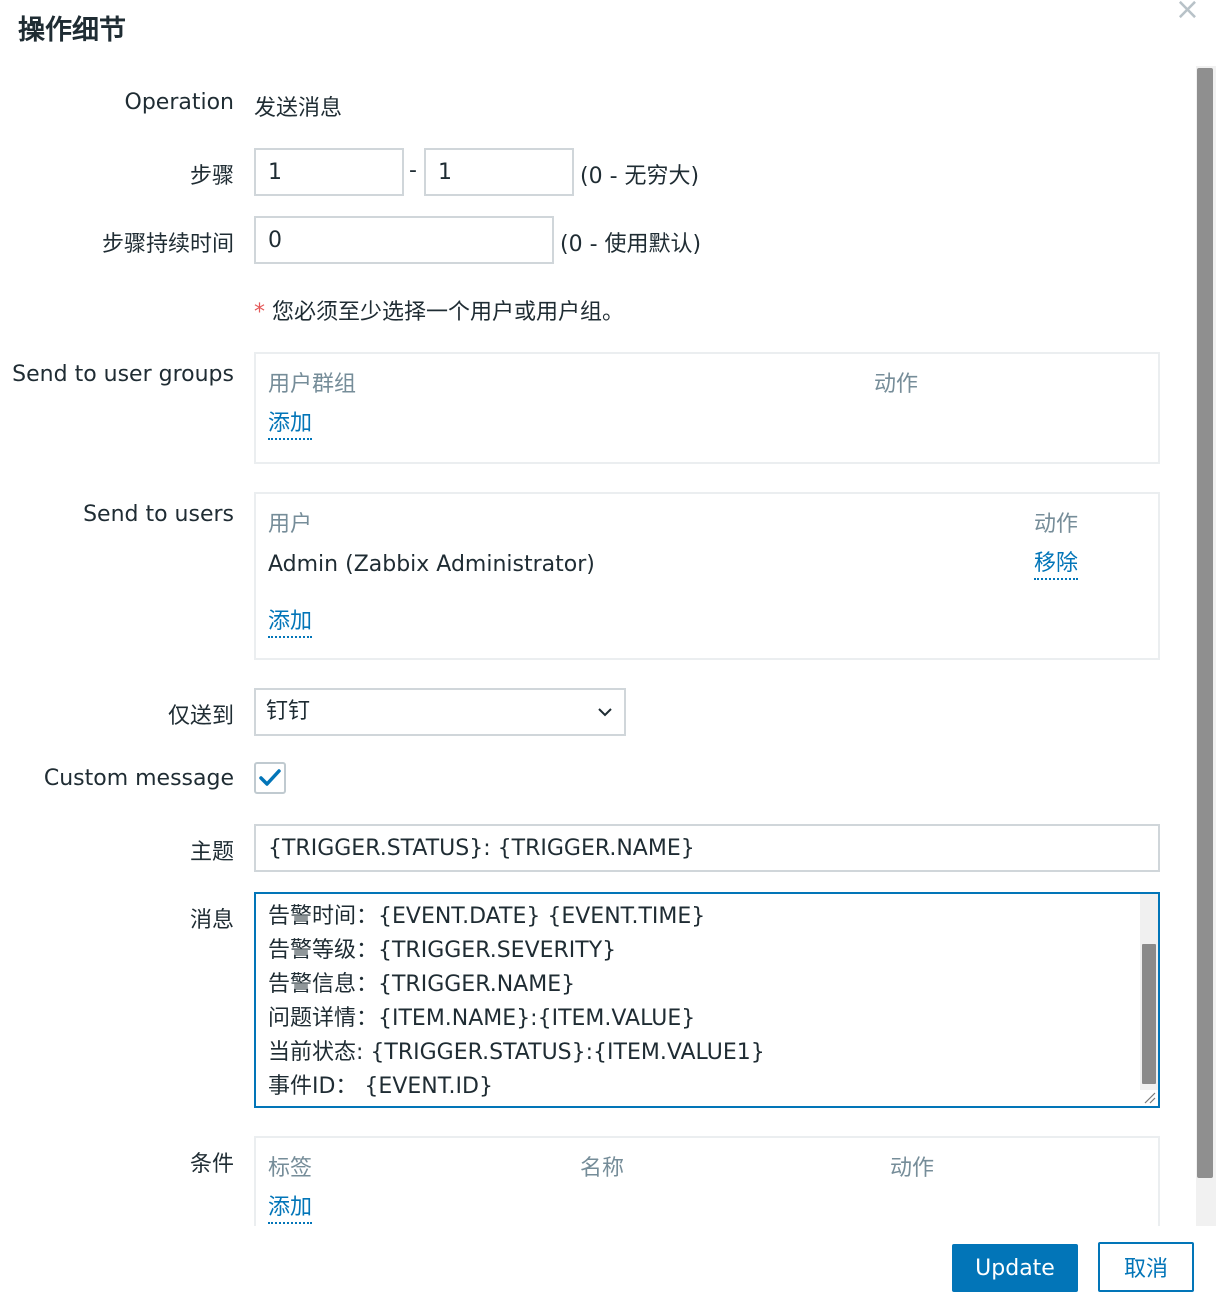 Image resolution: width=1218 pixels, height=1314 pixels. Describe the element at coordinates (259, 312) in the screenshot. I see `required-asterisk: *` at that location.